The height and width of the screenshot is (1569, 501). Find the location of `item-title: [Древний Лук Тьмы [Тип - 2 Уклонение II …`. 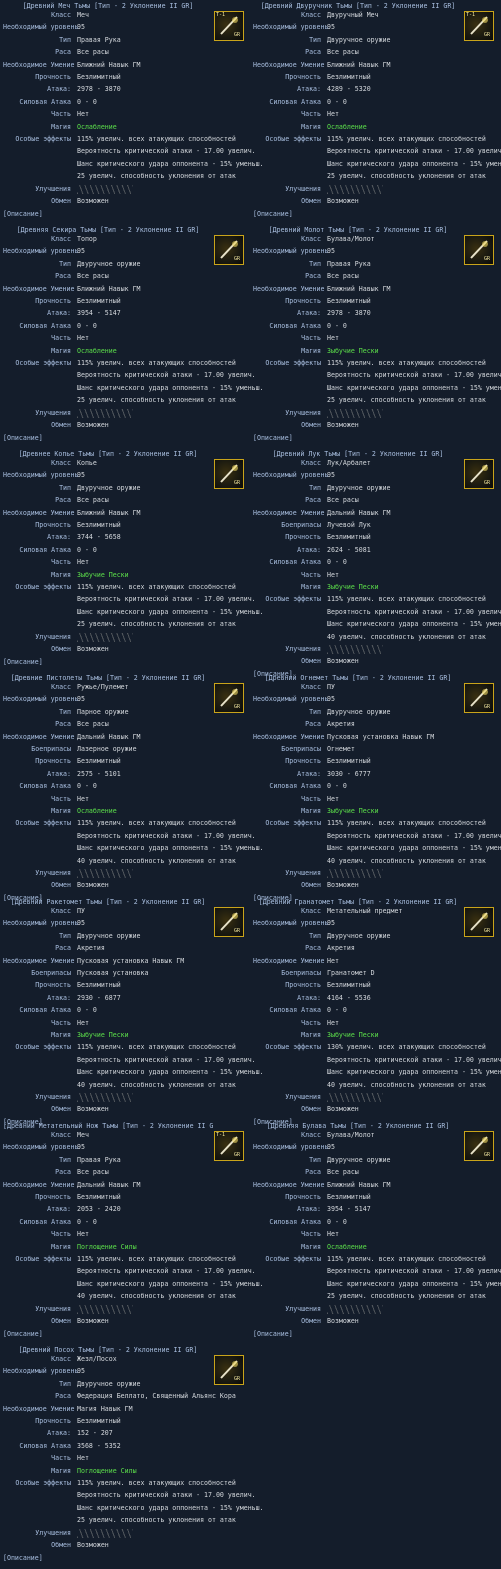

item-title: [Древний Лук Тьмы [Тип - 2 Уклонение II … is located at coordinates (358, 454).